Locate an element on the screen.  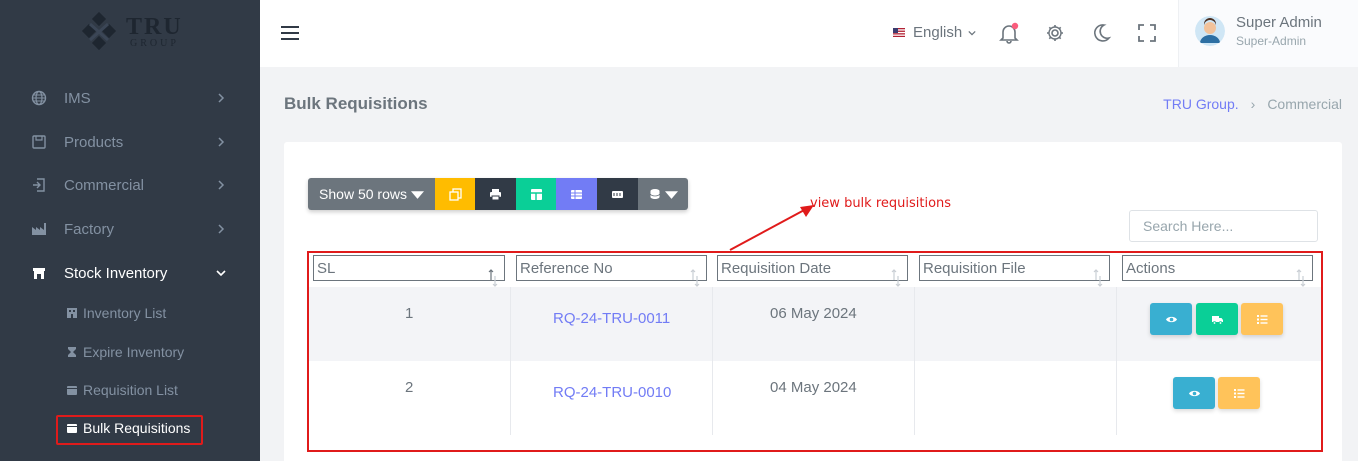
pdf-button is located at coordinates (617, 194).